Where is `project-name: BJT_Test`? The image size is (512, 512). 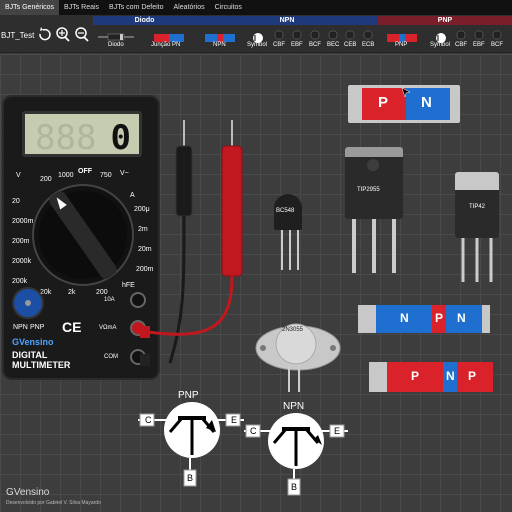 project-name: BJT_Test is located at coordinates (18, 35).